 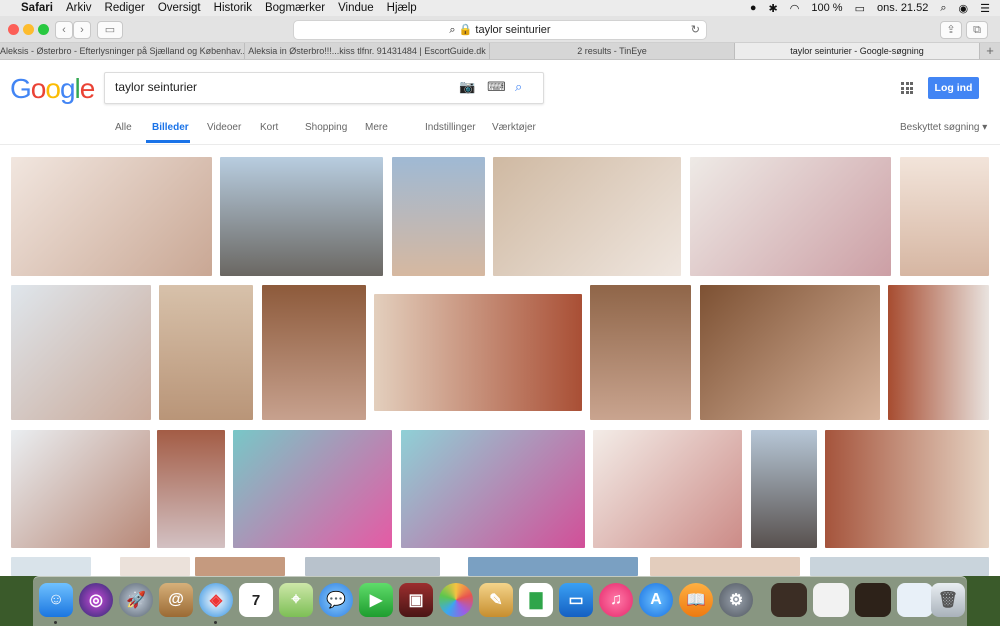 What do you see at coordinates (948, 600) in the screenshot?
I see `trash-icon: 🗑` at bounding box center [948, 600].